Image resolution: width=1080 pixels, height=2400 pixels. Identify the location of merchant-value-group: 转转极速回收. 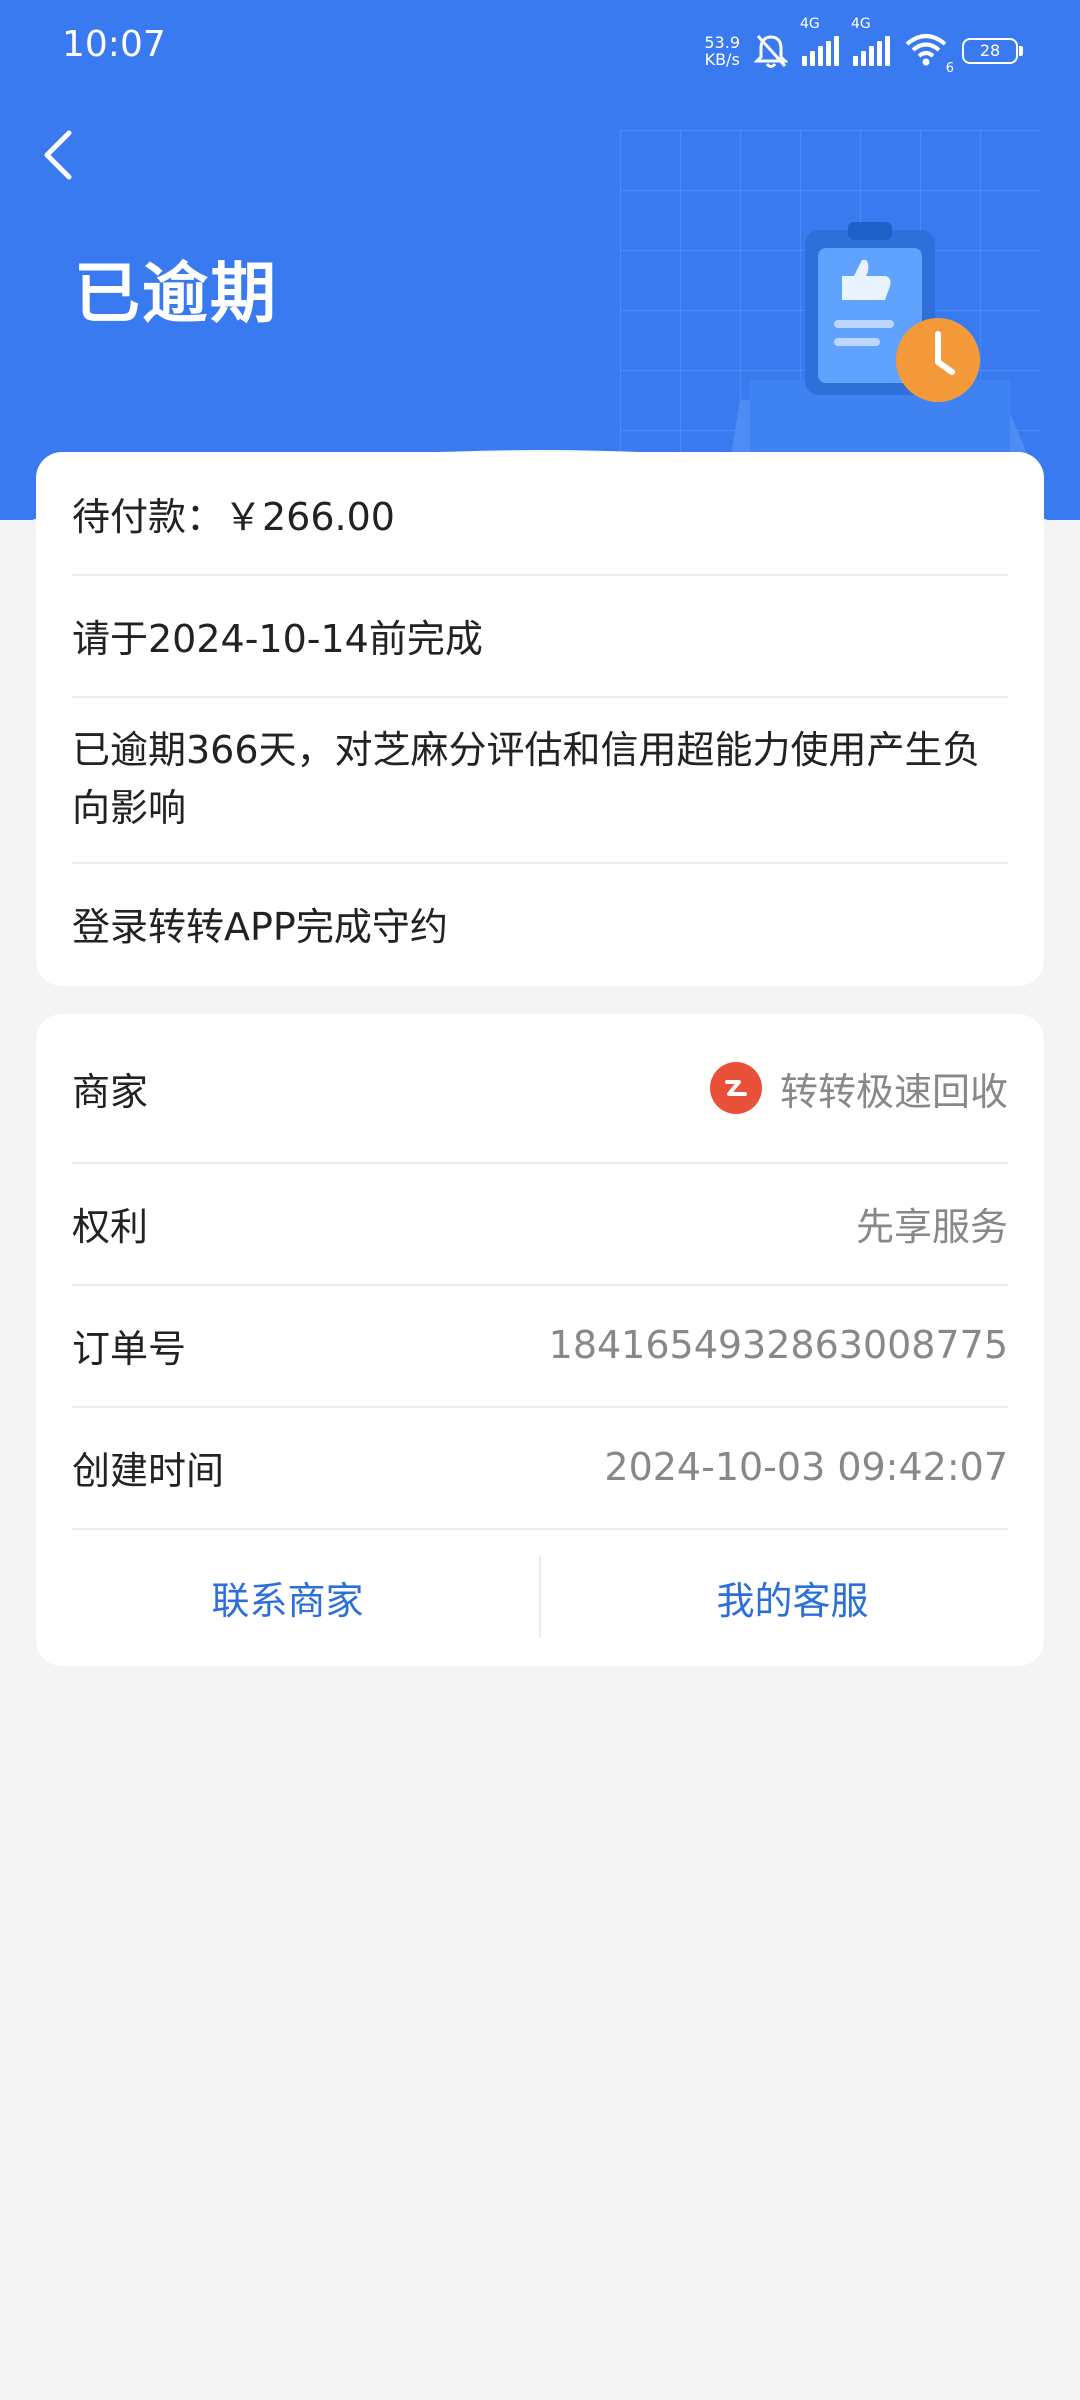
(858, 1088).